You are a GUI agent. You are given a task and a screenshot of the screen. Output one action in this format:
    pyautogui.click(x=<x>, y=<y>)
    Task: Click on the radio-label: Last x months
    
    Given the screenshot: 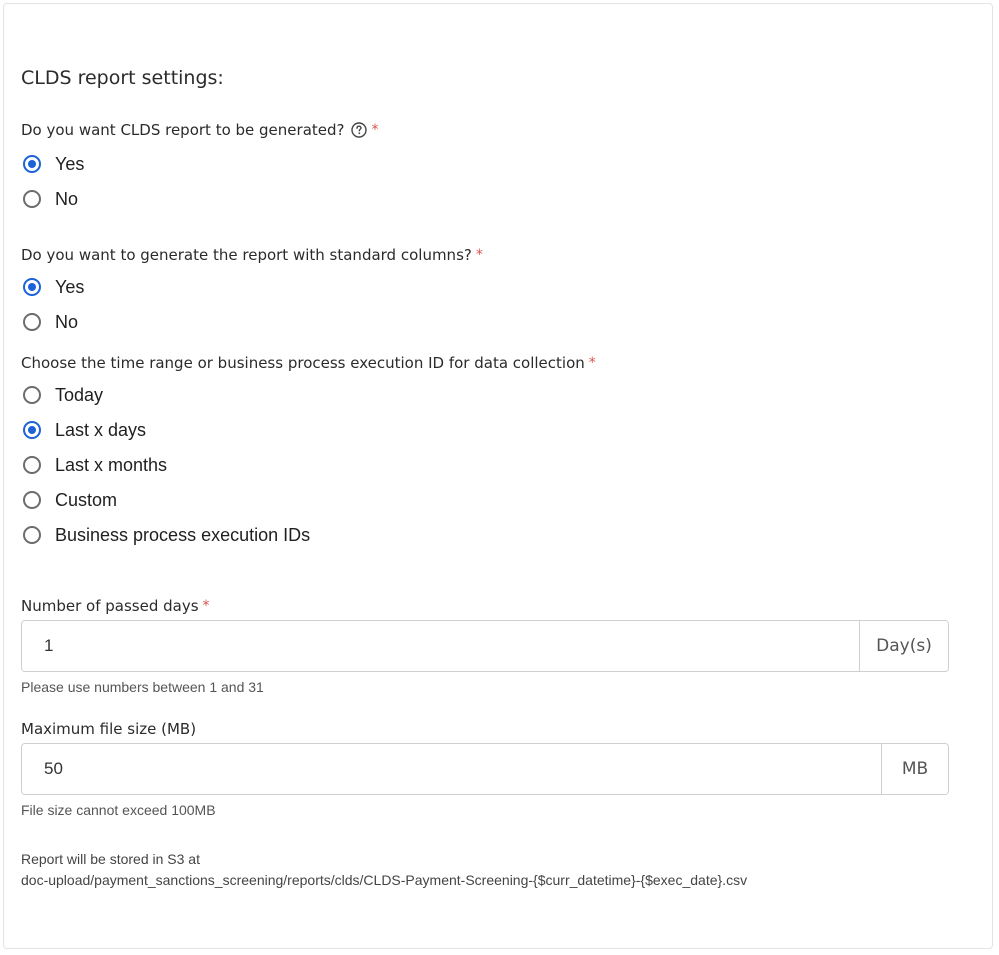 What is the action you would take?
    pyautogui.click(x=111, y=464)
    